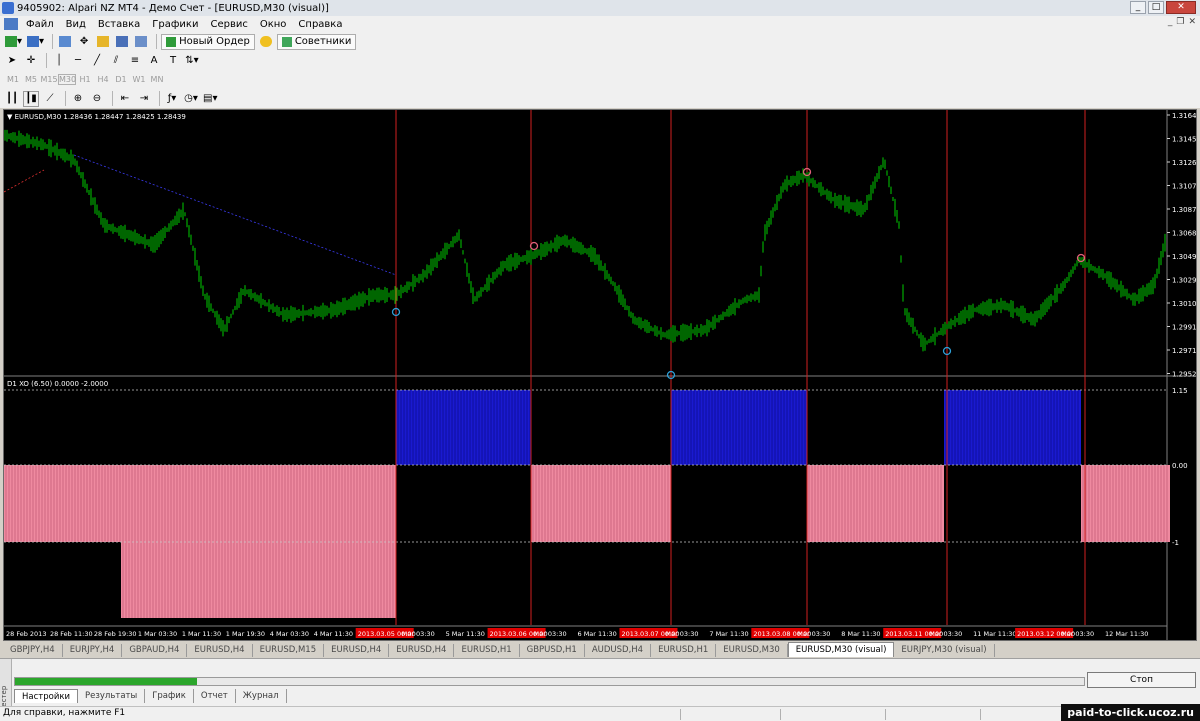  Describe the element at coordinates (97, 61) in the screenshot. I see `trendline-icon: ╱` at that location.